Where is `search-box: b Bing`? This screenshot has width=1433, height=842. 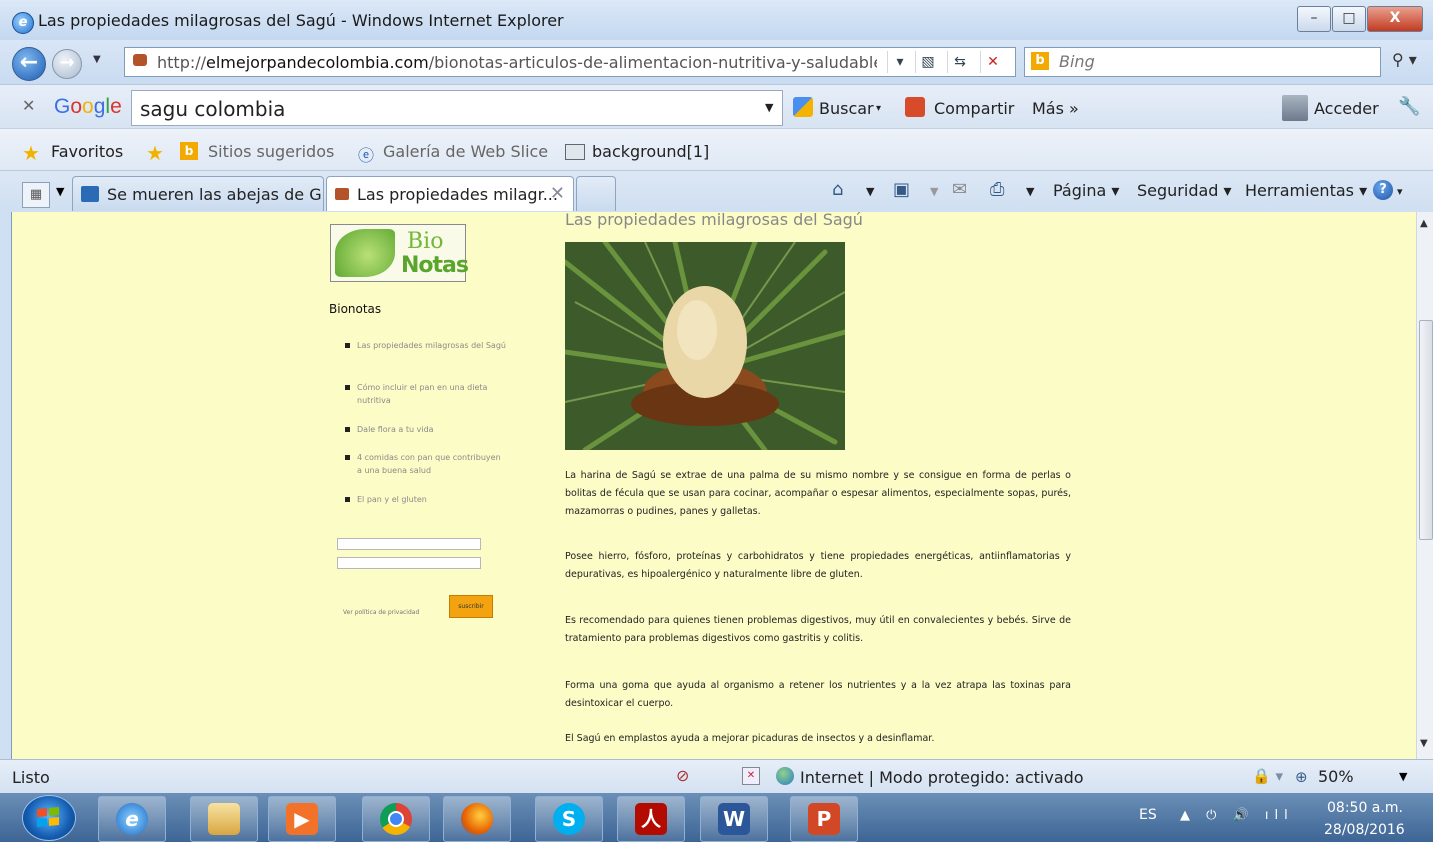 search-box: b Bing is located at coordinates (1202, 62).